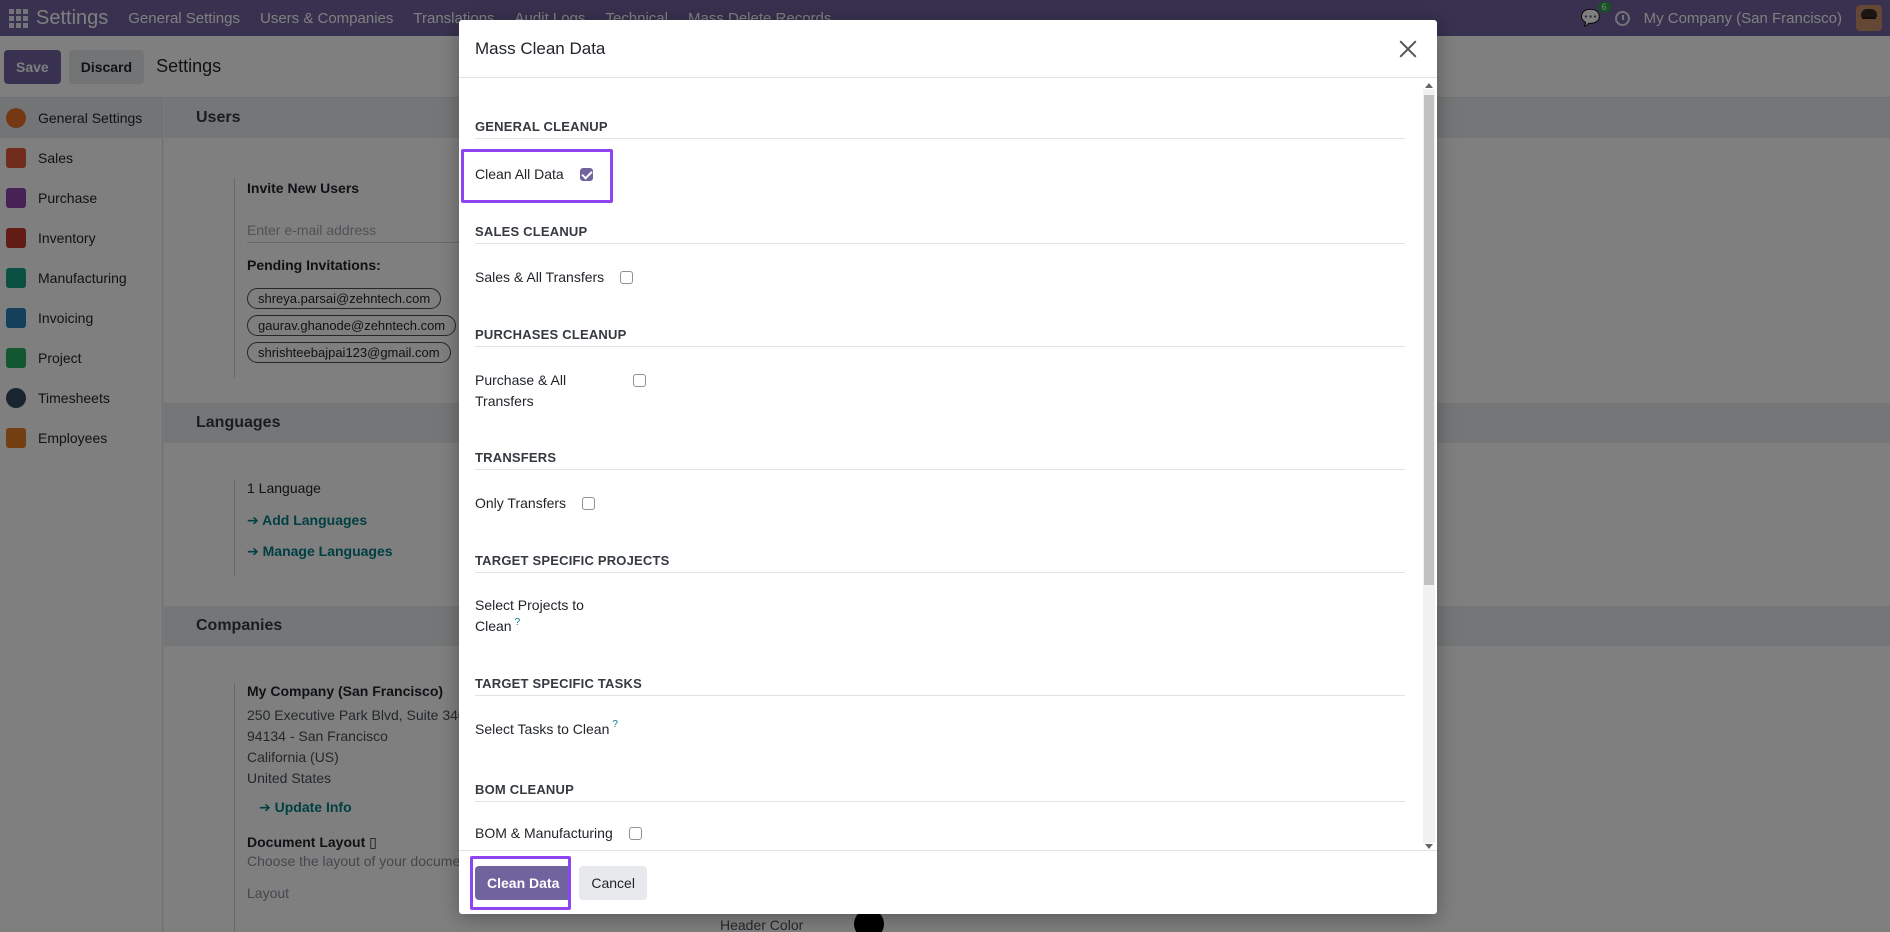 This screenshot has width=1890, height=932. Describe the element at coordinates (940, 563) in the screenshot. I see `group-heading-target-projects: TARGET SPECIFIC PROJECTS` at that location.